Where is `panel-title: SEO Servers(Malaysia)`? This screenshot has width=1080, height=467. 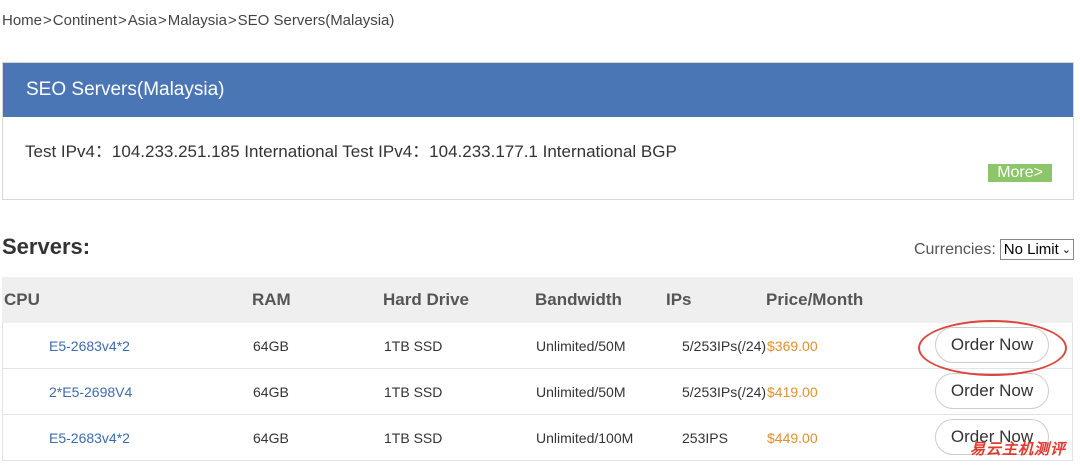
panel-title: SEO Servers(Malaysia) is located at coordinates (538, 90).